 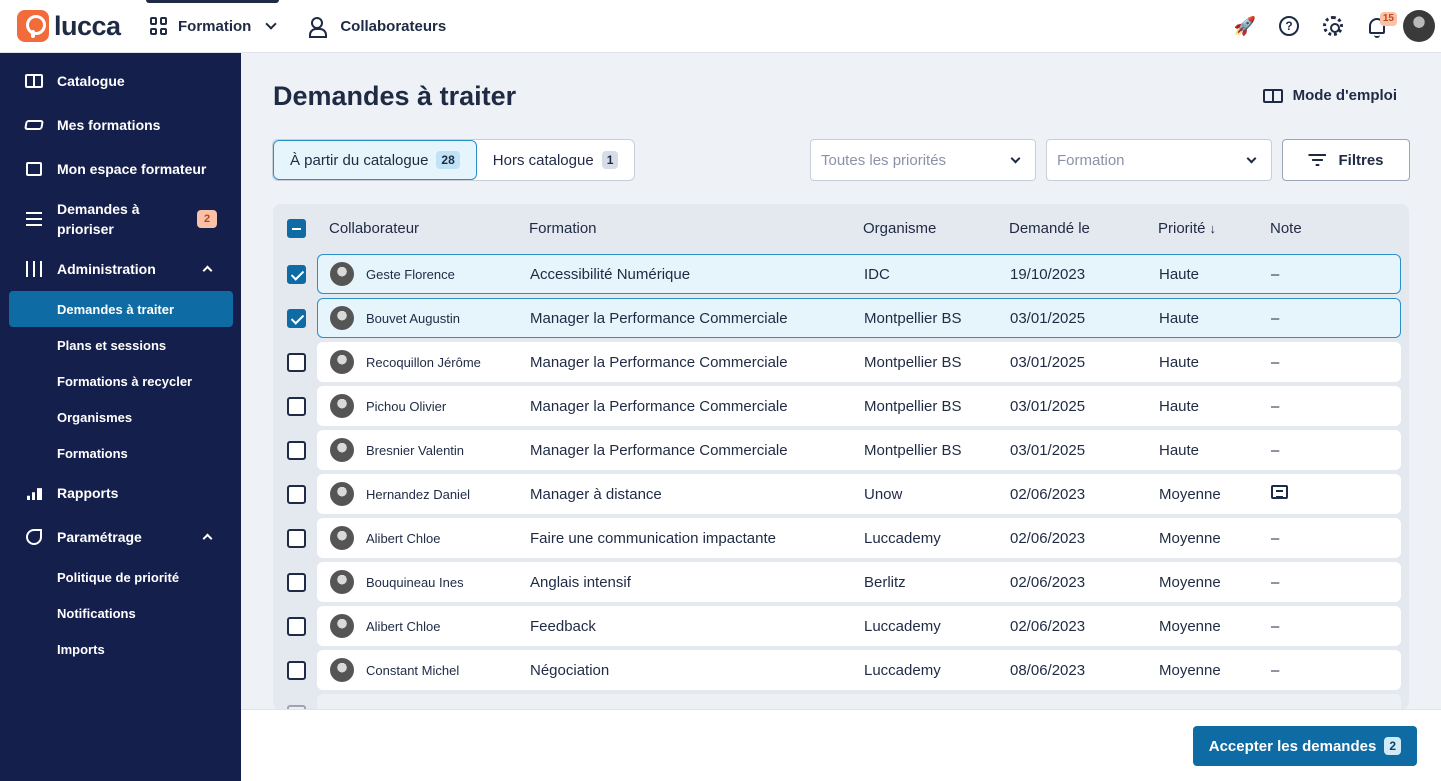 What do you see at coordinates (320, 27) in the screenshot?
I see `people-icon` at bounding box center [320, 27].